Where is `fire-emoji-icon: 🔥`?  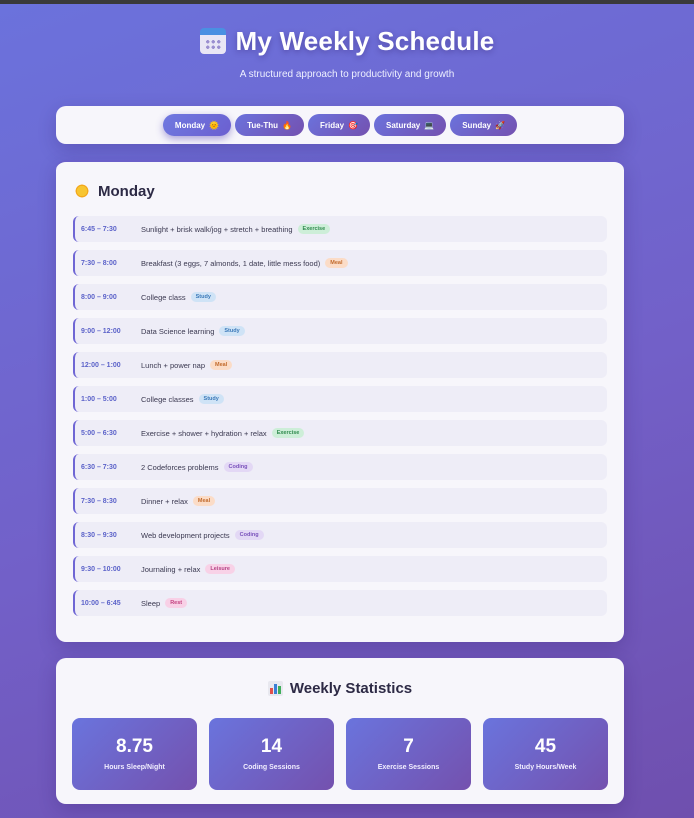
fire-emoji-icon: 🔥 is located at coordinates (287, 125).